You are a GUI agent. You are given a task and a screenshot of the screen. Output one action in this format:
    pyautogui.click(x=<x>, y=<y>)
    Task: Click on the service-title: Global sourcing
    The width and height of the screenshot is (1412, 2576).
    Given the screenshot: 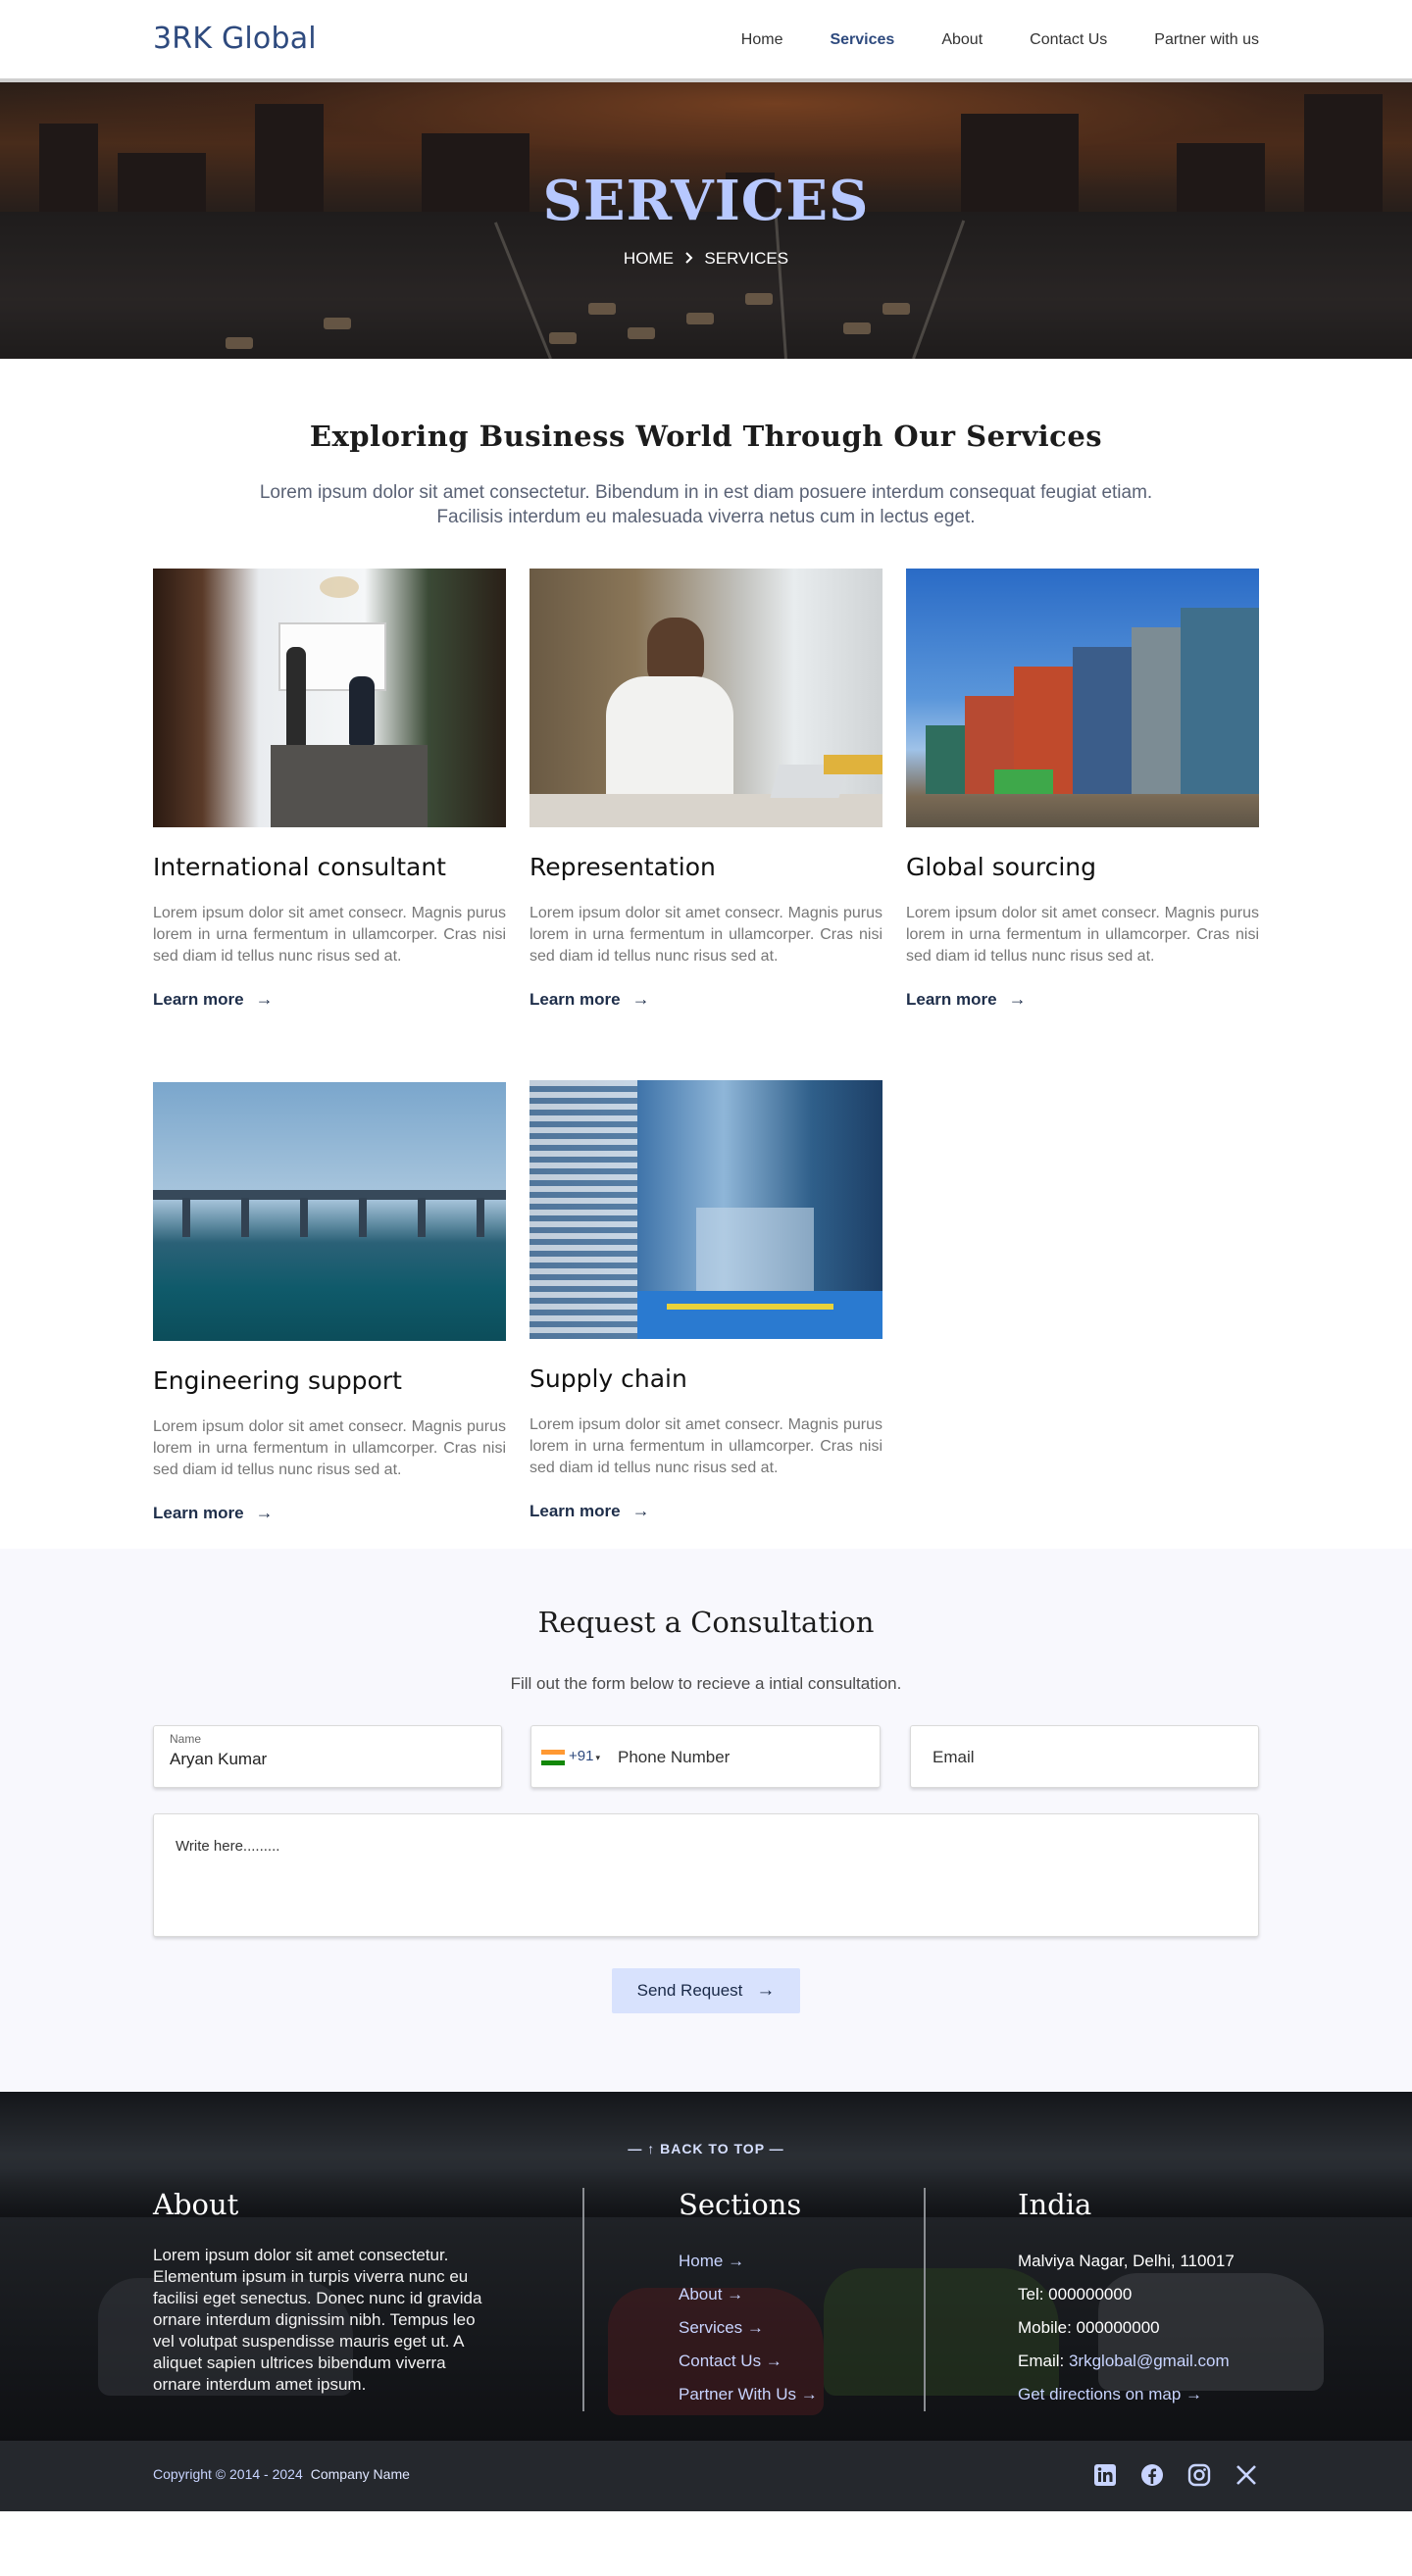 What is the action you would take?
    pyautogui.click(x=1001, y=867)
    